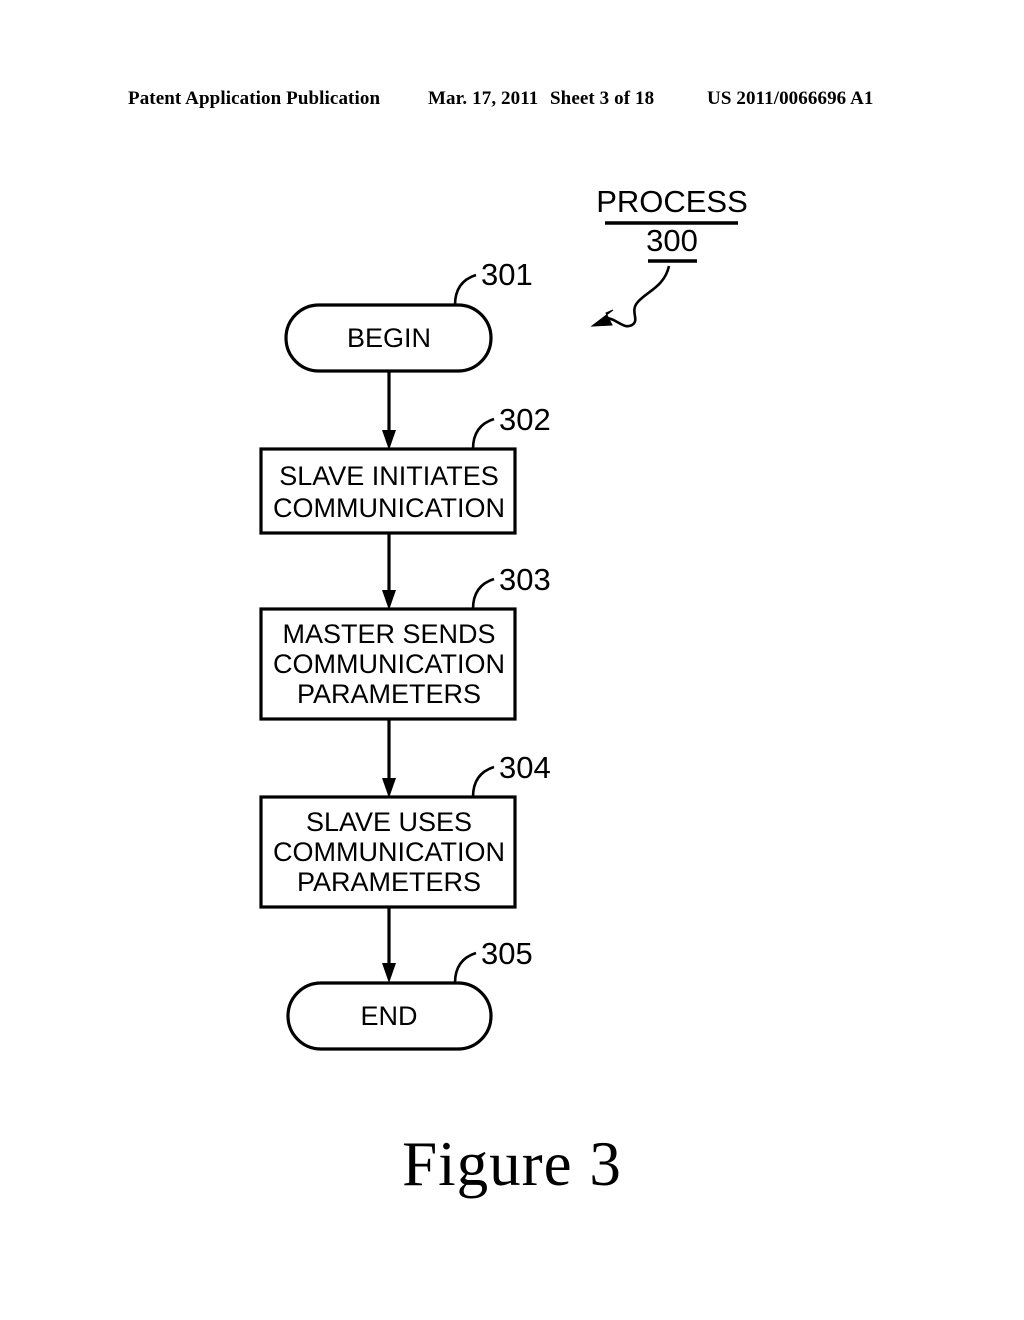 The image size is (1024, 1320). Describe the element at coordinates (389, 822) in the screenshot. I see `node-step-304-line-1: SLAVE USES` at that location.